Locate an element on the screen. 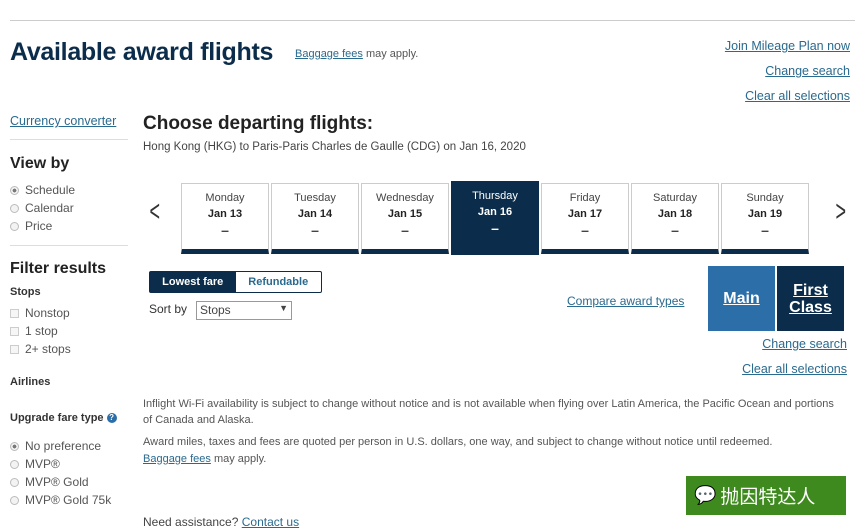  baggage-fees-link: Baggage fees is located at coordinates (329, 54).